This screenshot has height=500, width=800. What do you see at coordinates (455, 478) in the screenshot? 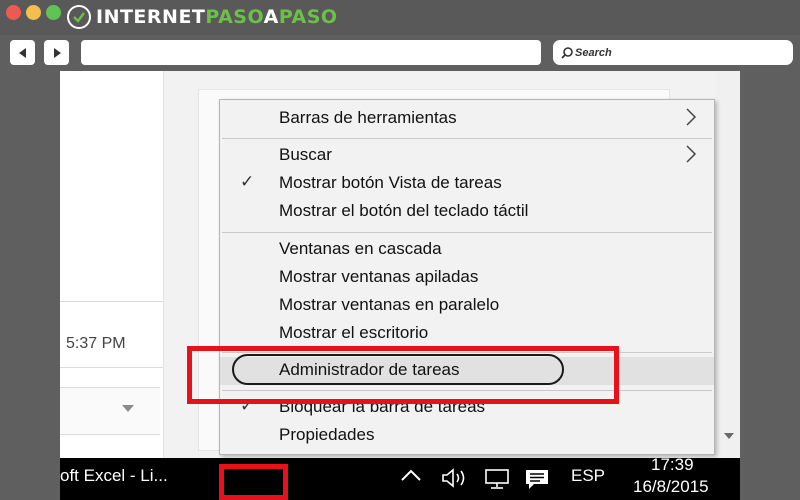
I see `volume-icon` at bounding box center [455, 478].